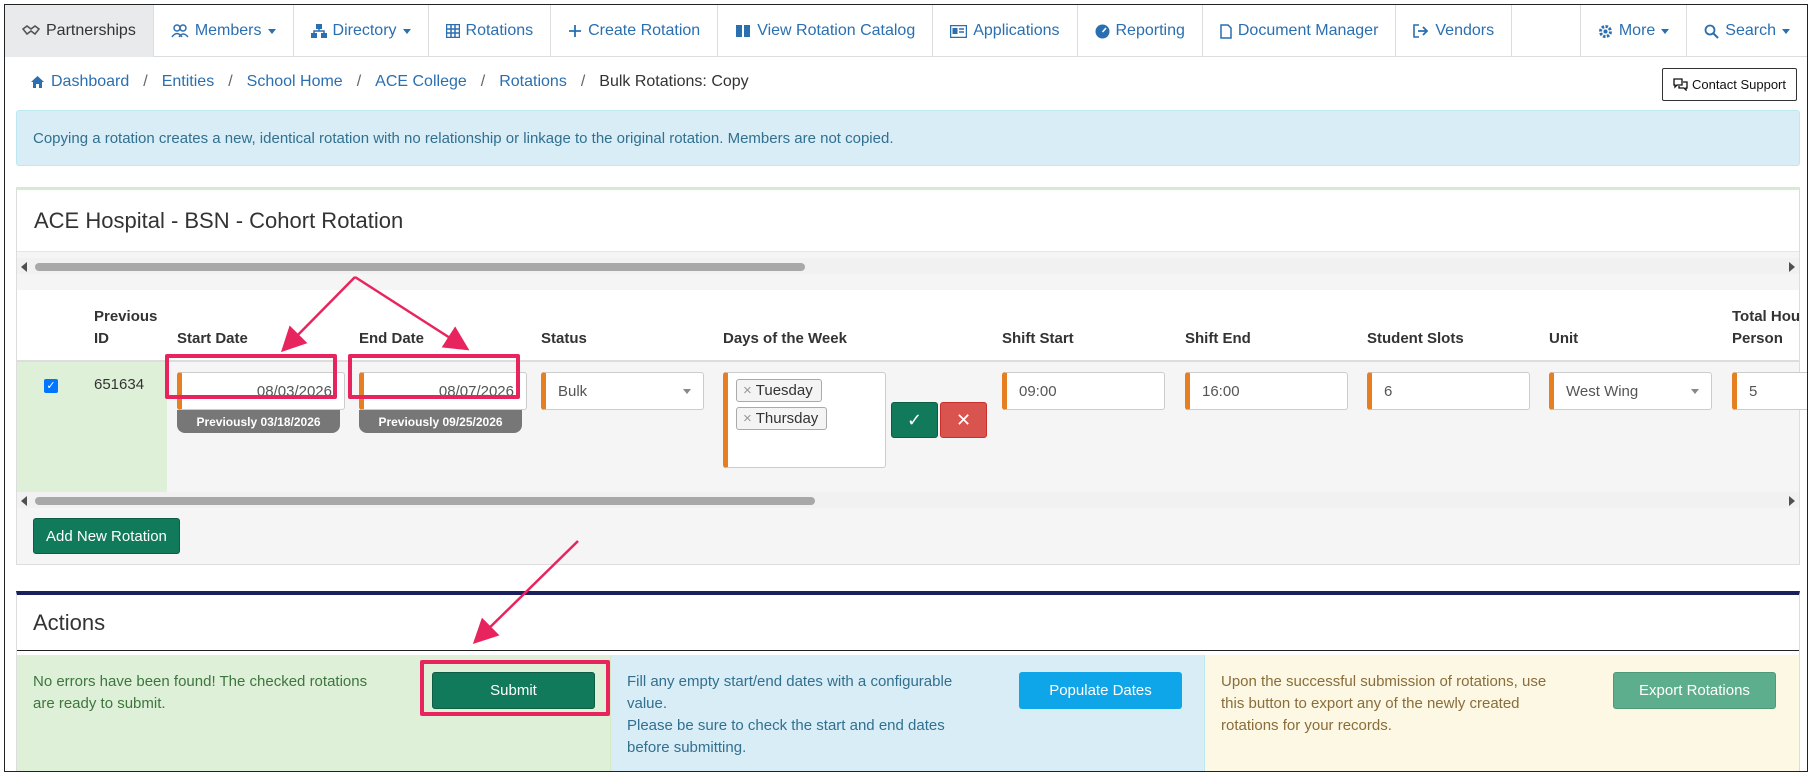  Describe the element at coordinates (79, 31) in the screenshot. I see `nav-partnerships: Partnerships` at that location.